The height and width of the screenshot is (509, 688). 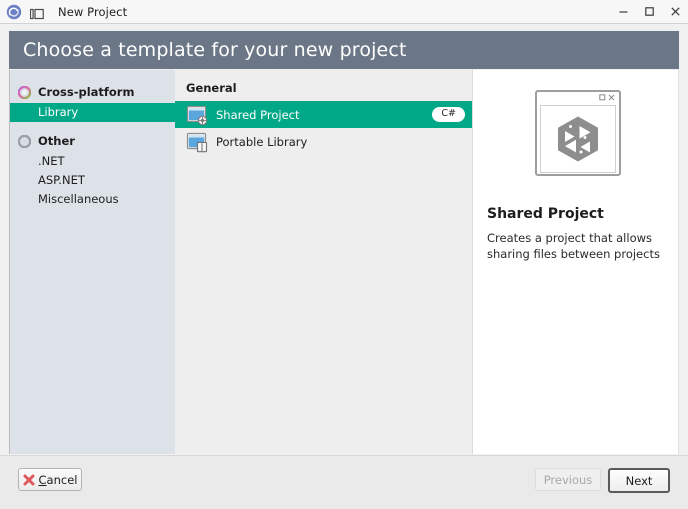 I want to click on template-row-shared-project: Shared Project C#, so click(x=323, y=114).